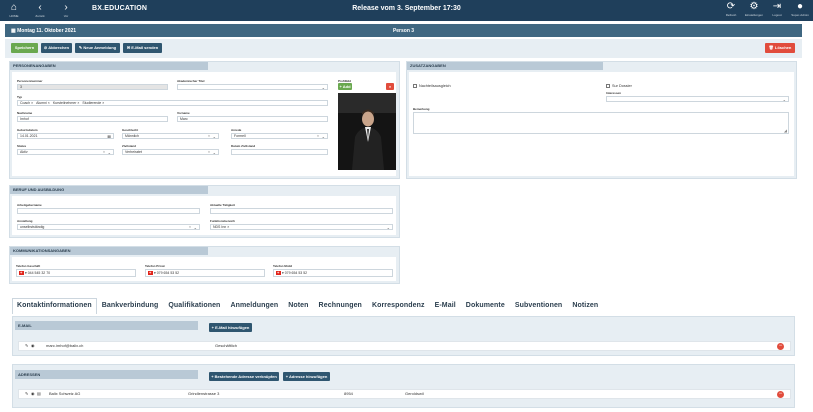  What do you see at coordinates (485, 306) in the screenshot?
I see `tab-dokumente: Dokumente` at bounding box center [485, 306].